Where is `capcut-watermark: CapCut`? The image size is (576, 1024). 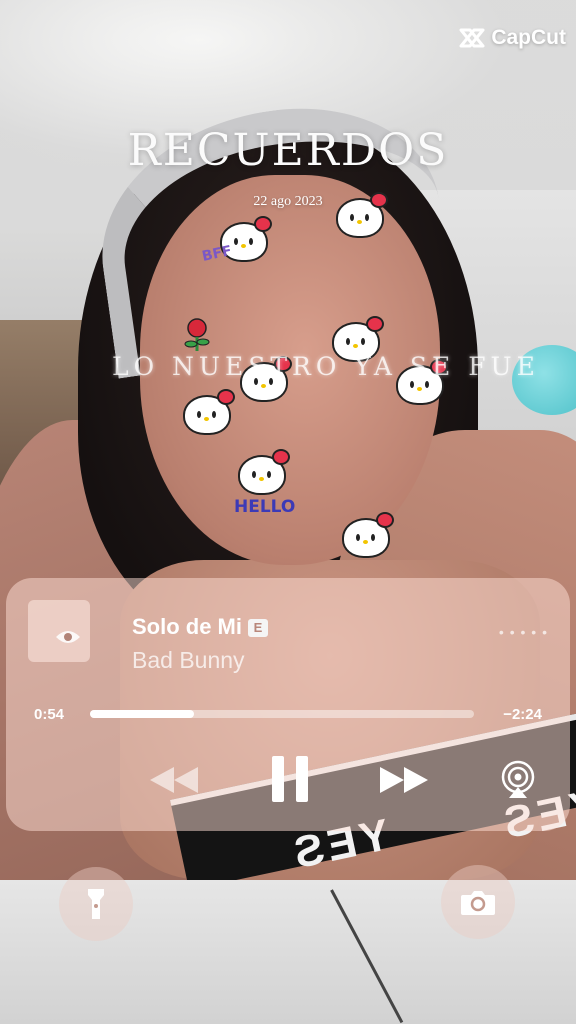
capcut-watermark: CapCut is located at coordinates (512, 38).